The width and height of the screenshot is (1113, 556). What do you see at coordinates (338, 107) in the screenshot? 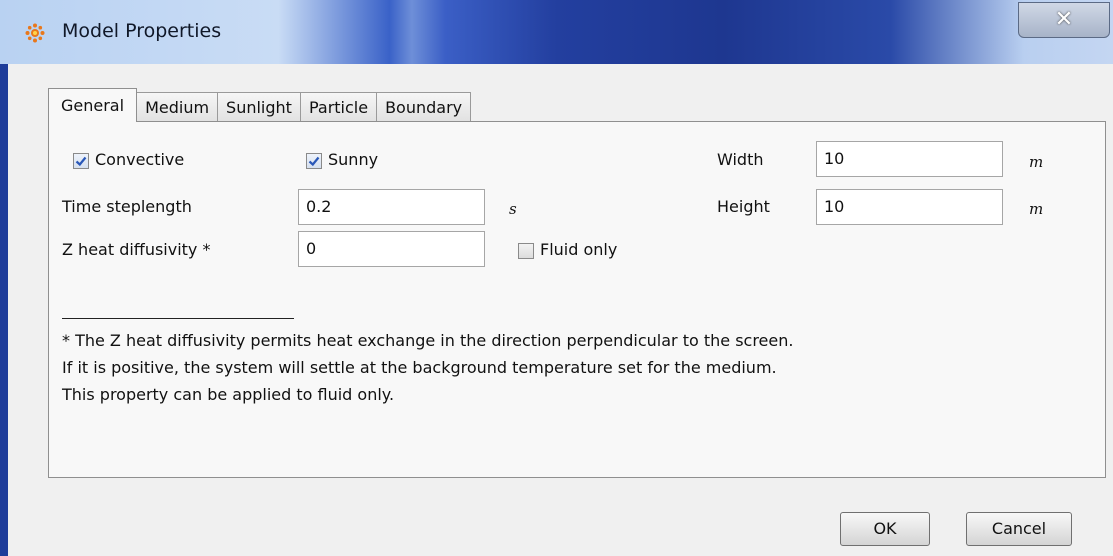
I see `tab-particle: Particle` at bounding box center [338, 107].